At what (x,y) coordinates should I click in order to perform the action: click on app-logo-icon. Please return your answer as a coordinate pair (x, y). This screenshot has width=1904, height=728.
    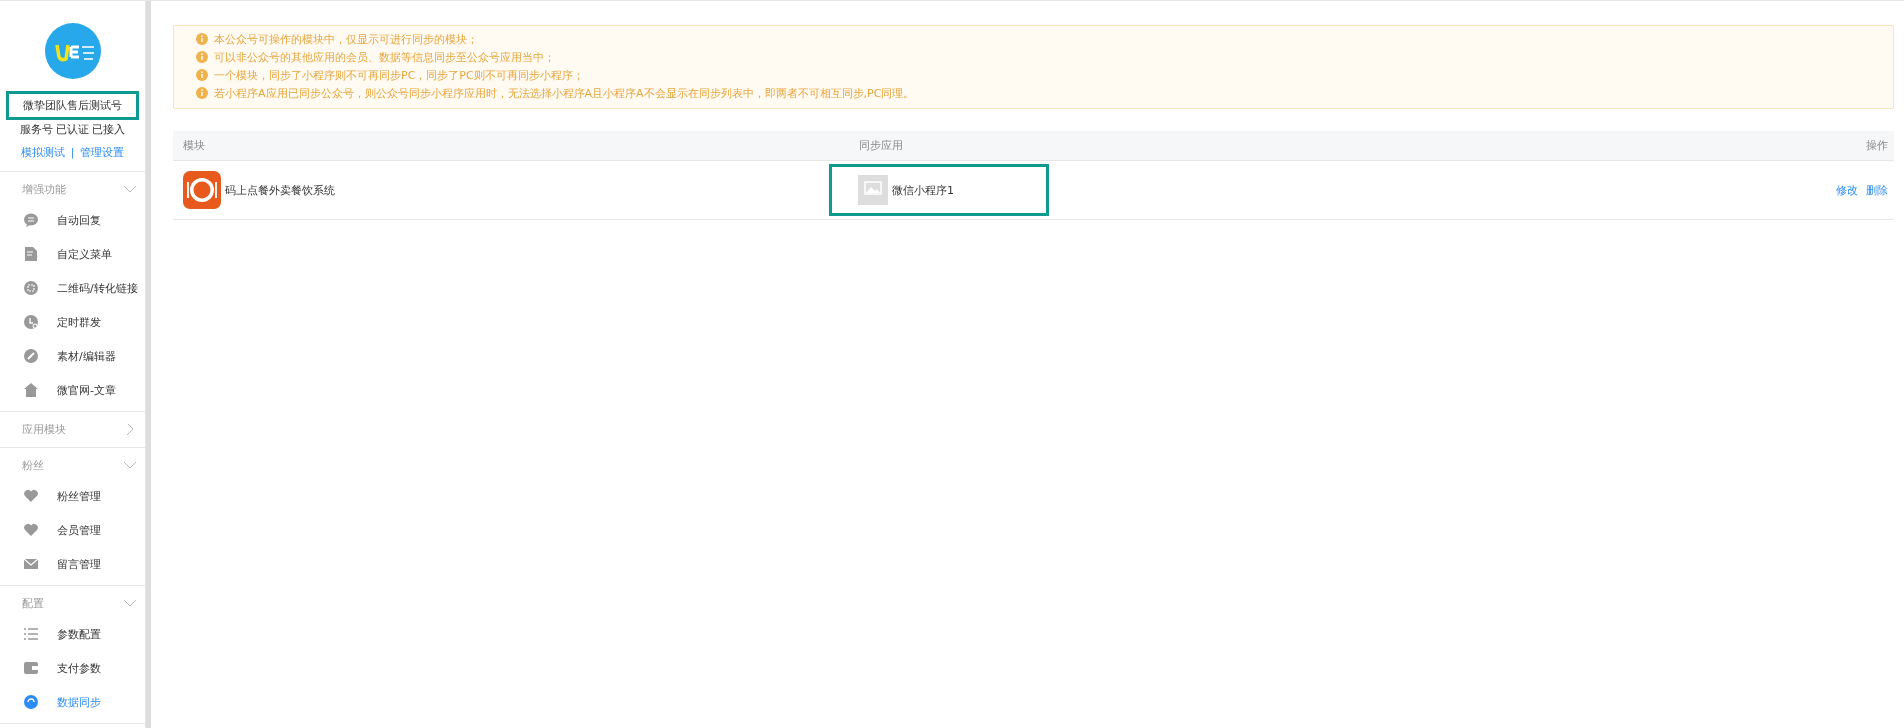
    Looking at the image, I should click on (202, 190).